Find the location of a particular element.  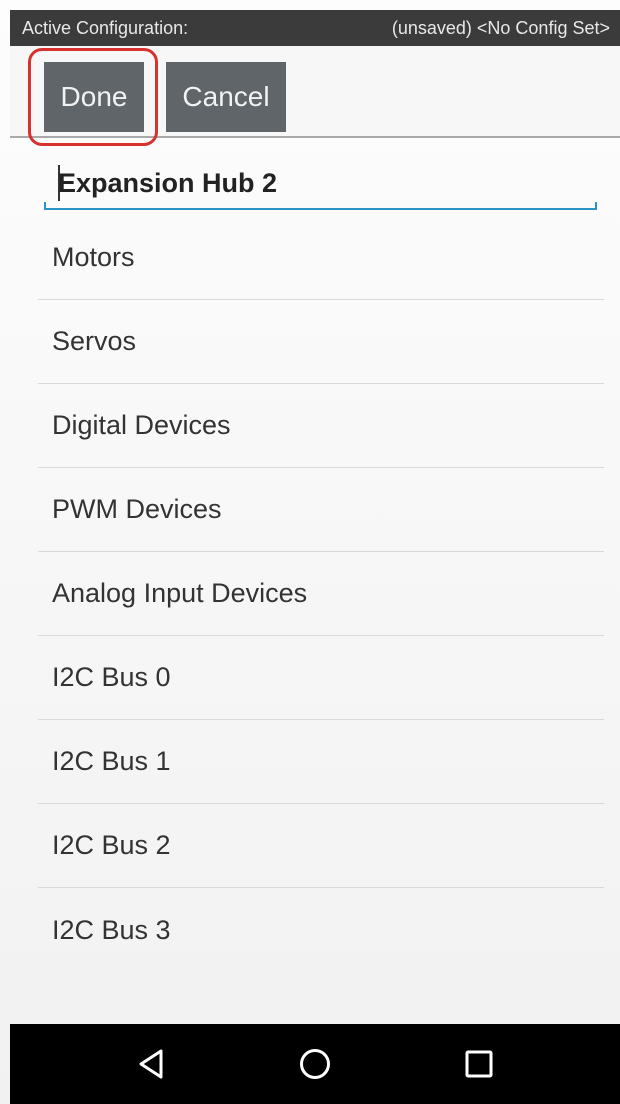

back-triangle-icon is located at coordinates (151, 1064).